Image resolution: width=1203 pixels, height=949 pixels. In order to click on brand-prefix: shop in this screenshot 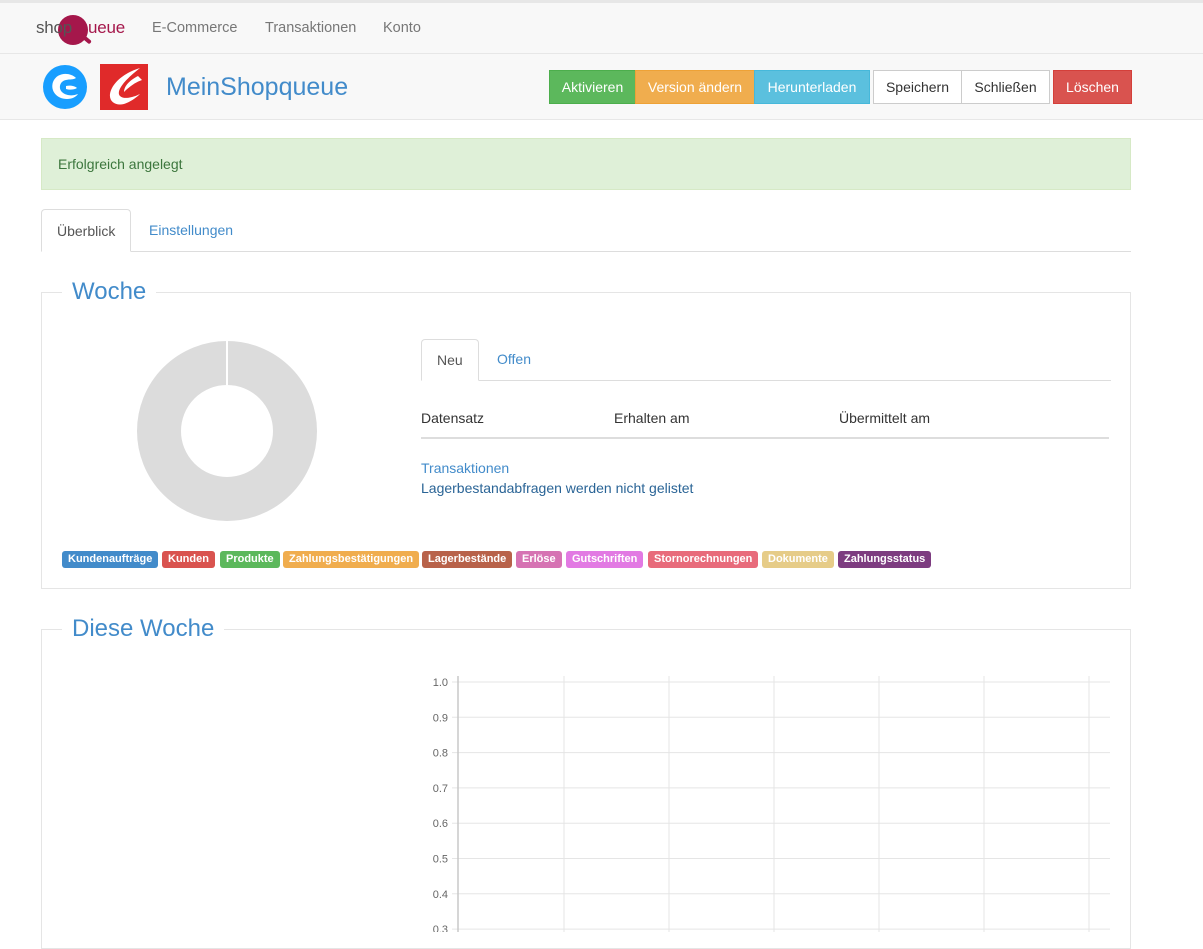, I will do `click(54, 27)`.